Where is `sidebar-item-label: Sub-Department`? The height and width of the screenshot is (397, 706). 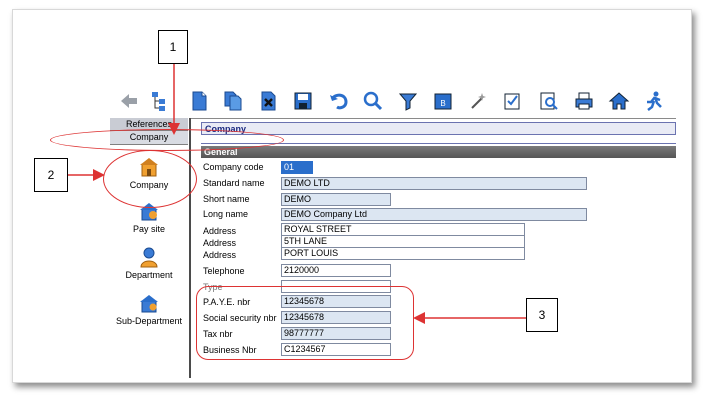 sidebar-item-label: Sub-Department is located at coordinates (149, 321).